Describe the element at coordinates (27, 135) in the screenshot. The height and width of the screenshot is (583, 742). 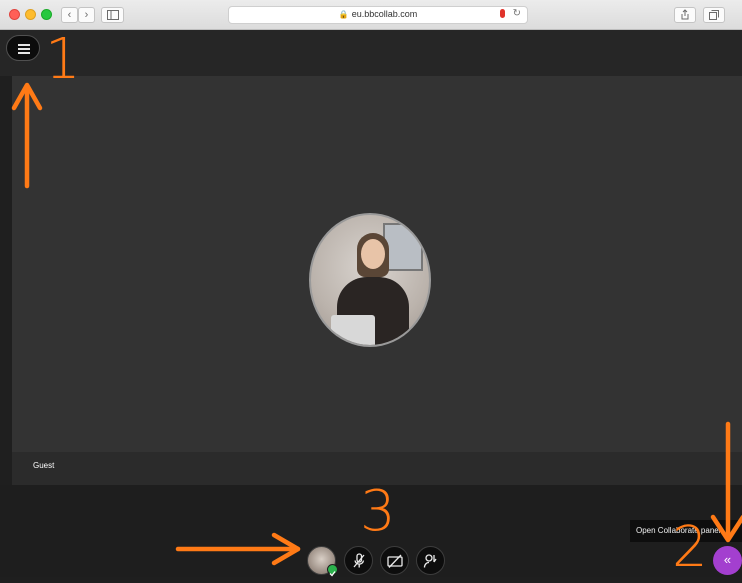
I see `annotation-arrow-up` at that location.